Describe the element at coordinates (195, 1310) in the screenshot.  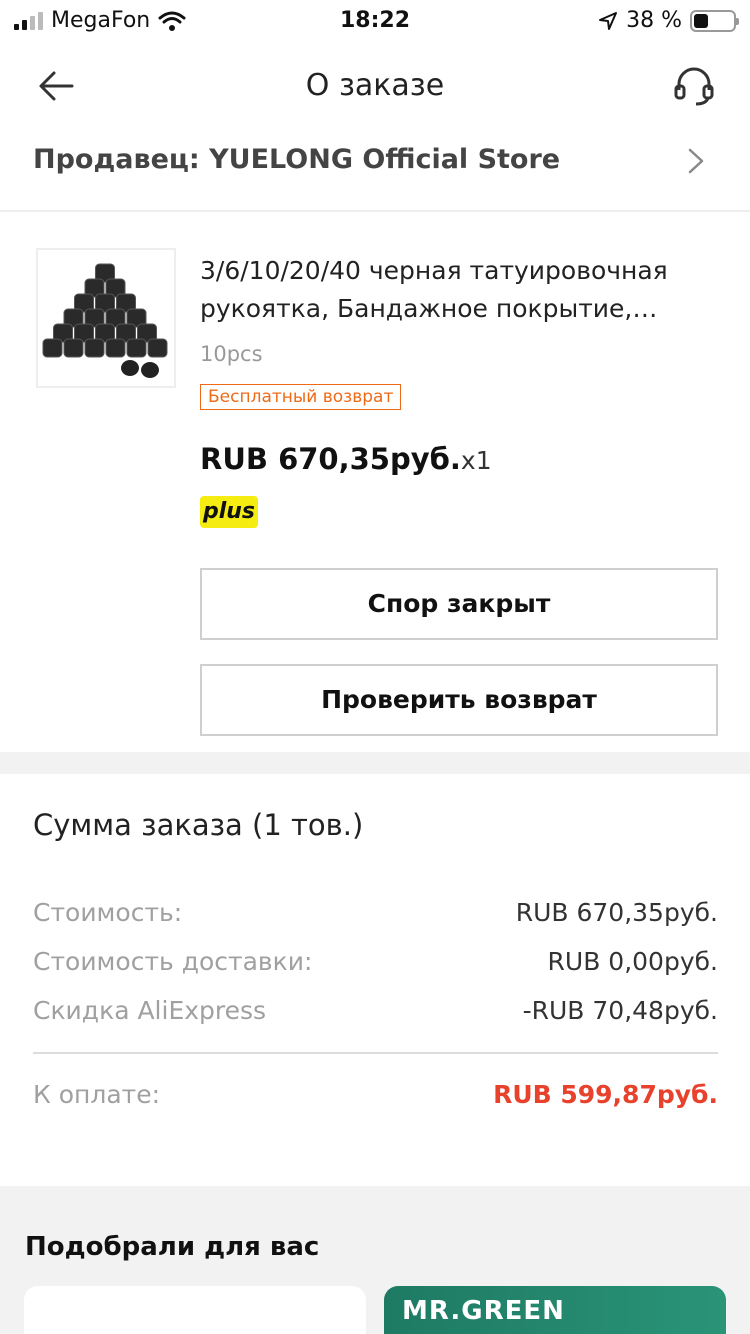
I see `recommendation-card` at that location.